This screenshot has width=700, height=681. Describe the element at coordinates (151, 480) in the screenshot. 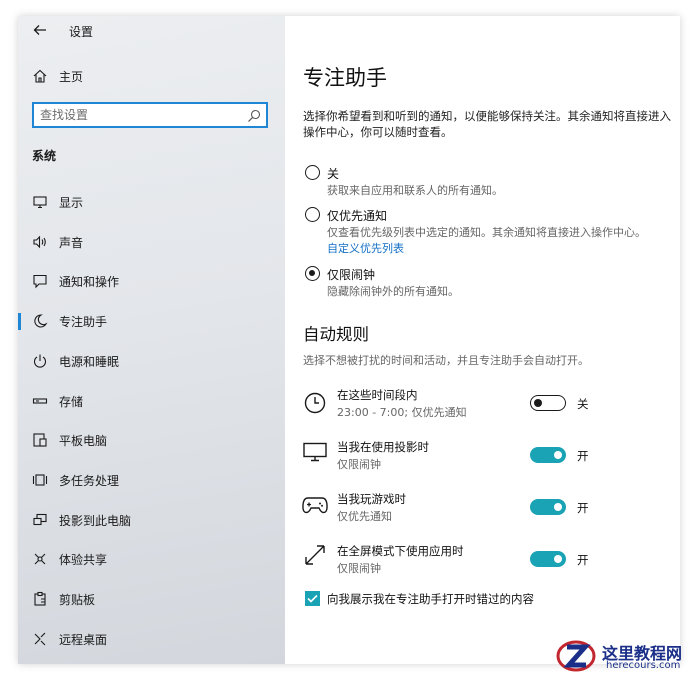

I see `sidebar-item-multitasking: 多任务处理` at that location.